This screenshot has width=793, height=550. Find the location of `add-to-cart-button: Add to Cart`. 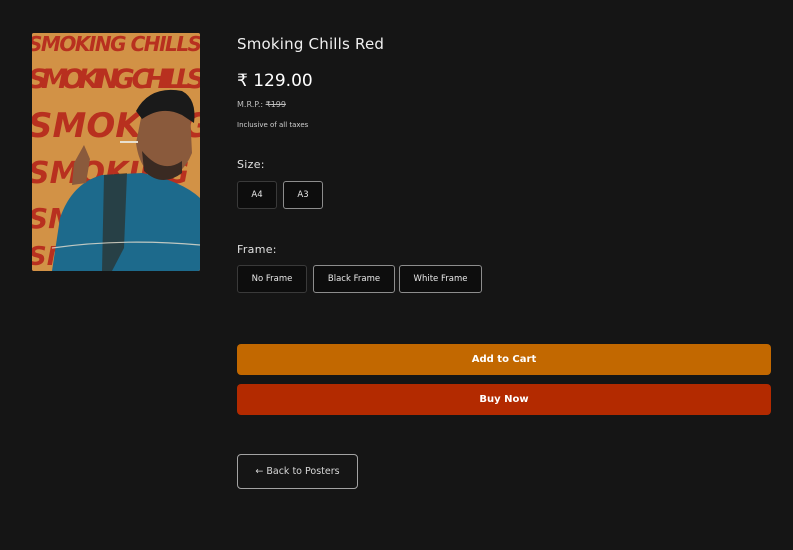

add-to-cart-button: Add to Cart is located at coordinates (504, 359).